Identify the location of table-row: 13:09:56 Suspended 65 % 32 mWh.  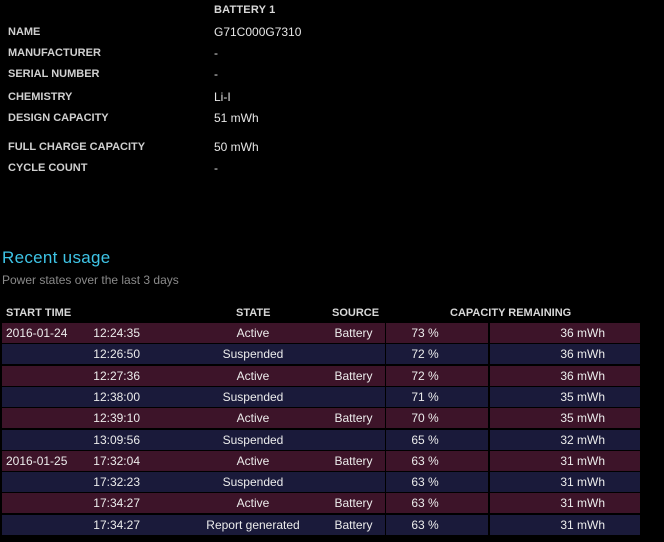
(332, 440).